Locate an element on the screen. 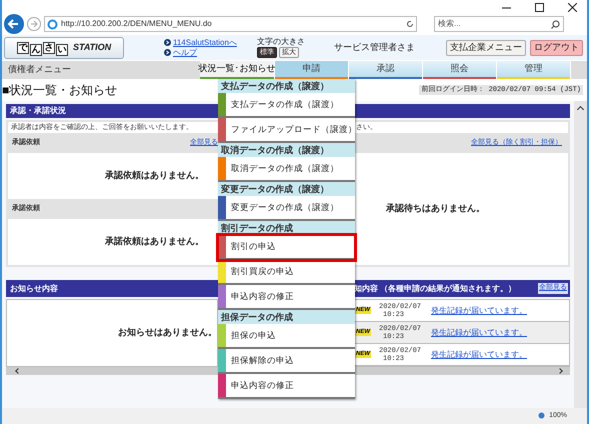  menu-group-header: 変更データの作成（譲渡） is located at coordinates (286, 189).